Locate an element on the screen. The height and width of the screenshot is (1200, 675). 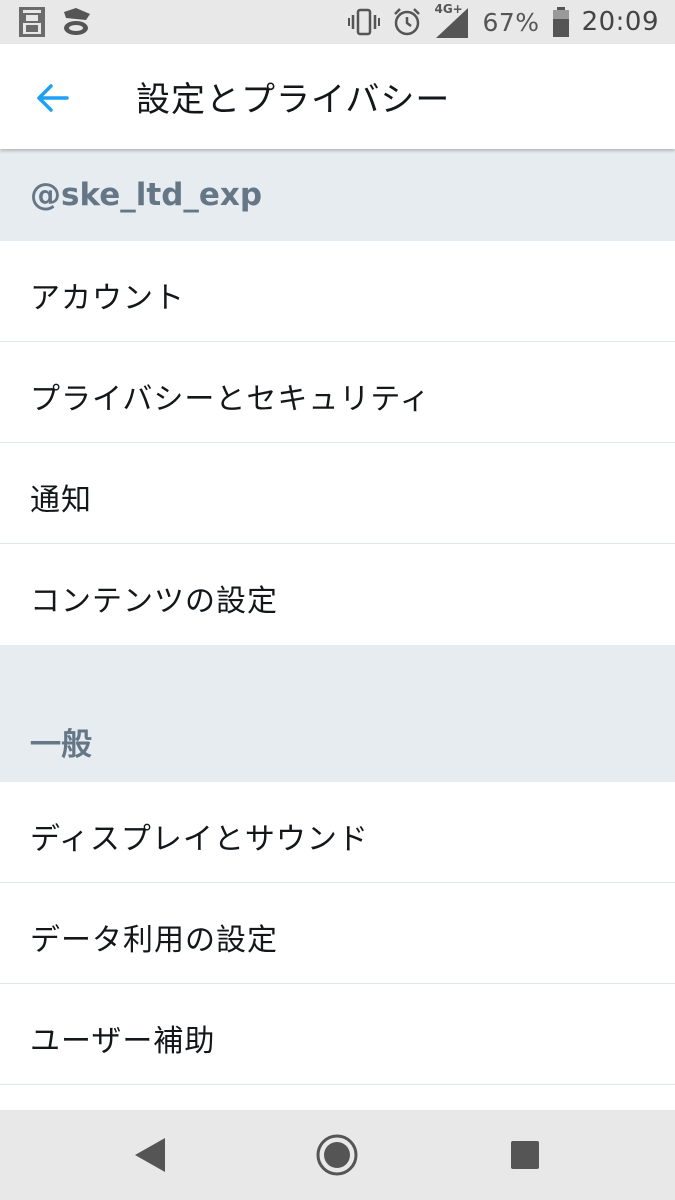
settings-item-label: コンテンツの設定 is located at coordinates (154, 601).